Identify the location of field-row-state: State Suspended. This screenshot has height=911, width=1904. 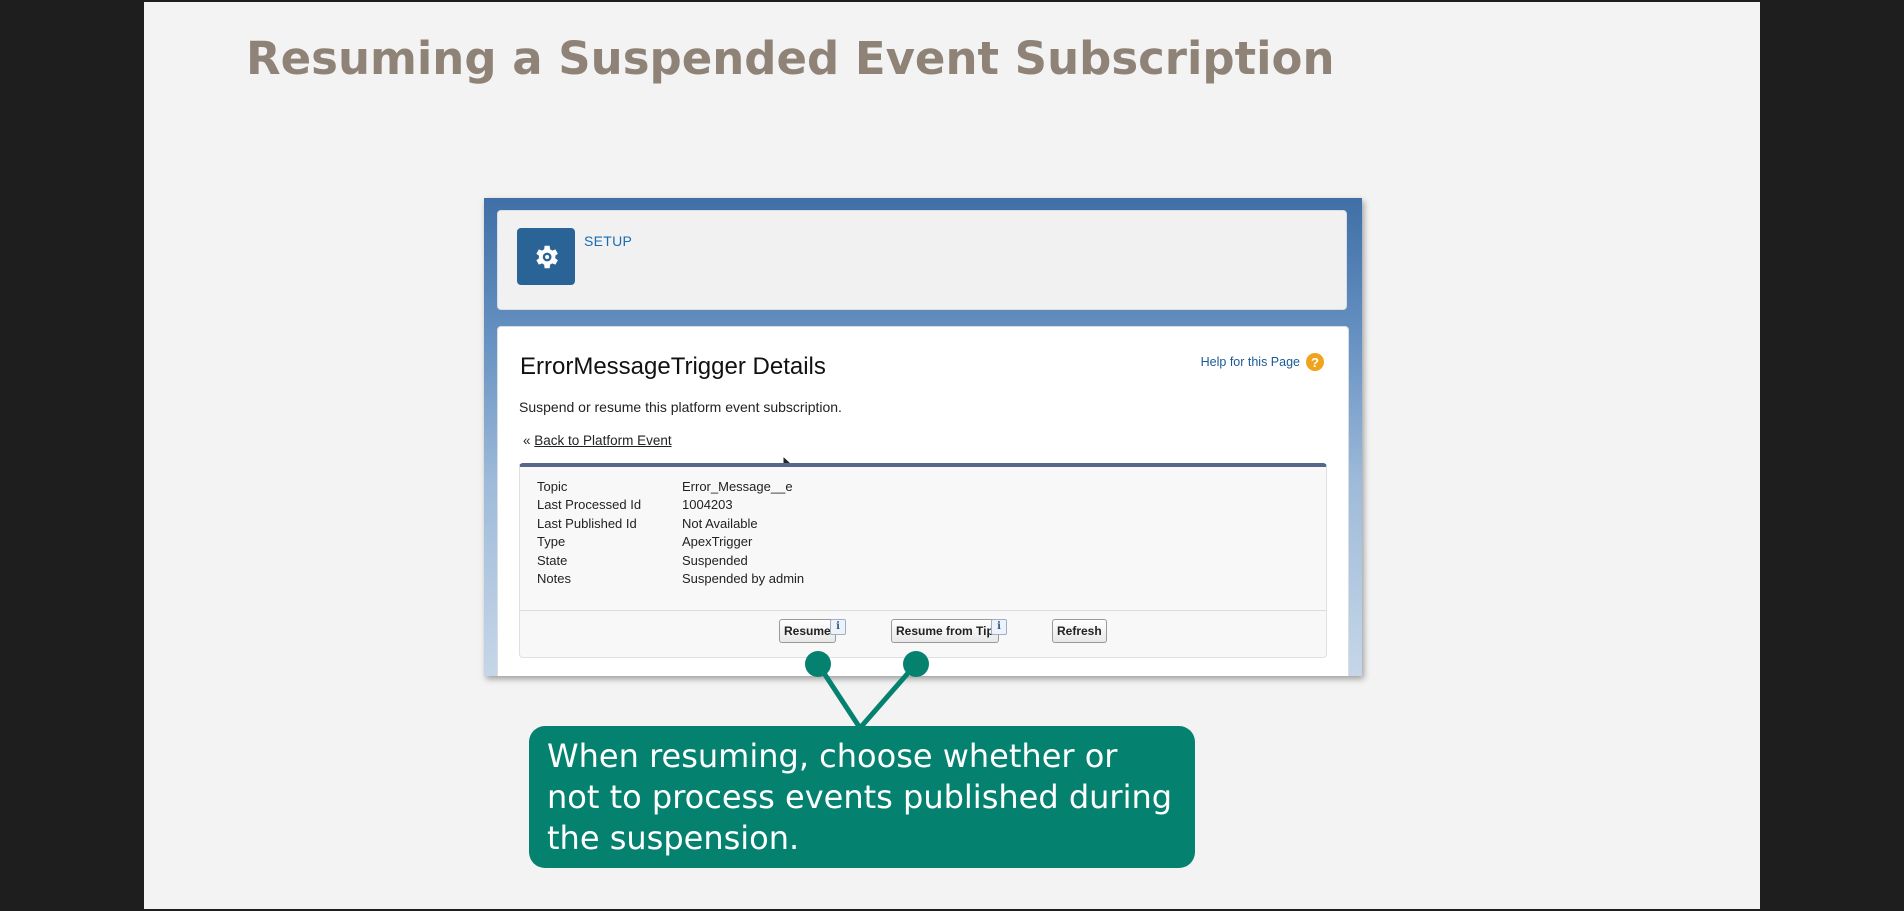
(670, 560).